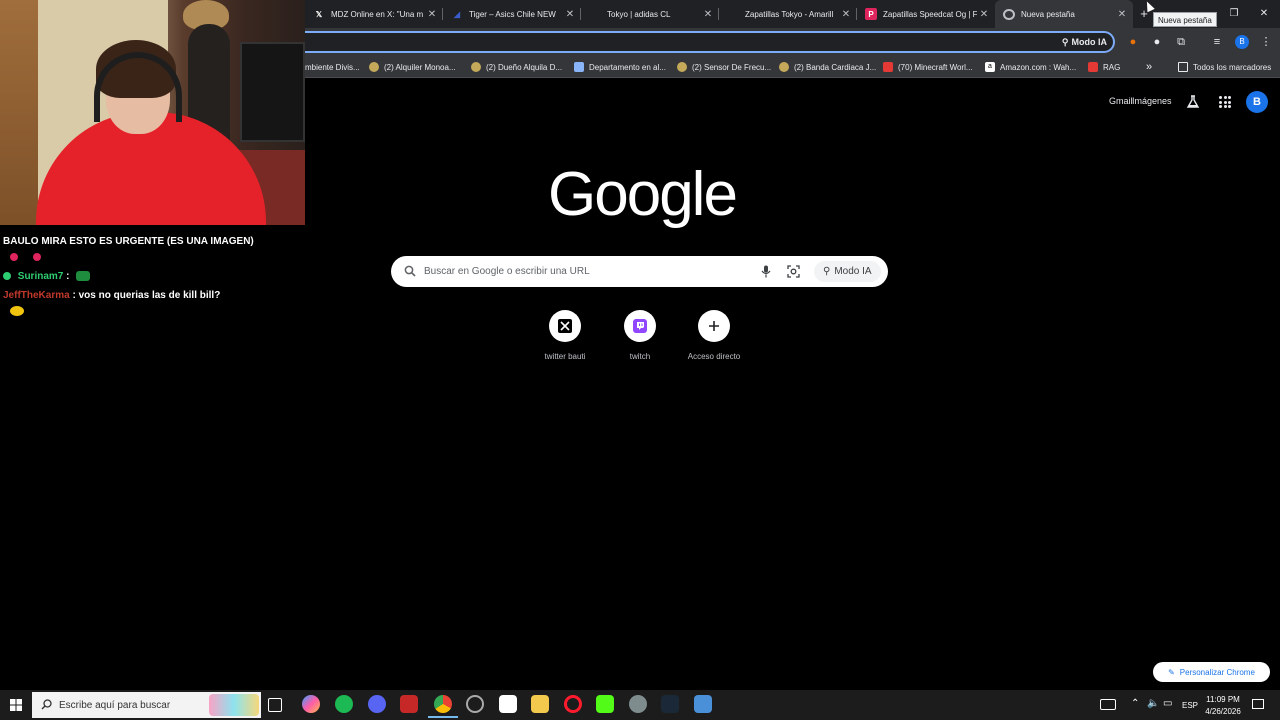 This screenshot has height=720, width=1280. Describe the element at coordinates (1084, 42) in the screenshot. I see `omnibox-modo-ia-button: ⚲ Modo IA` at that location.